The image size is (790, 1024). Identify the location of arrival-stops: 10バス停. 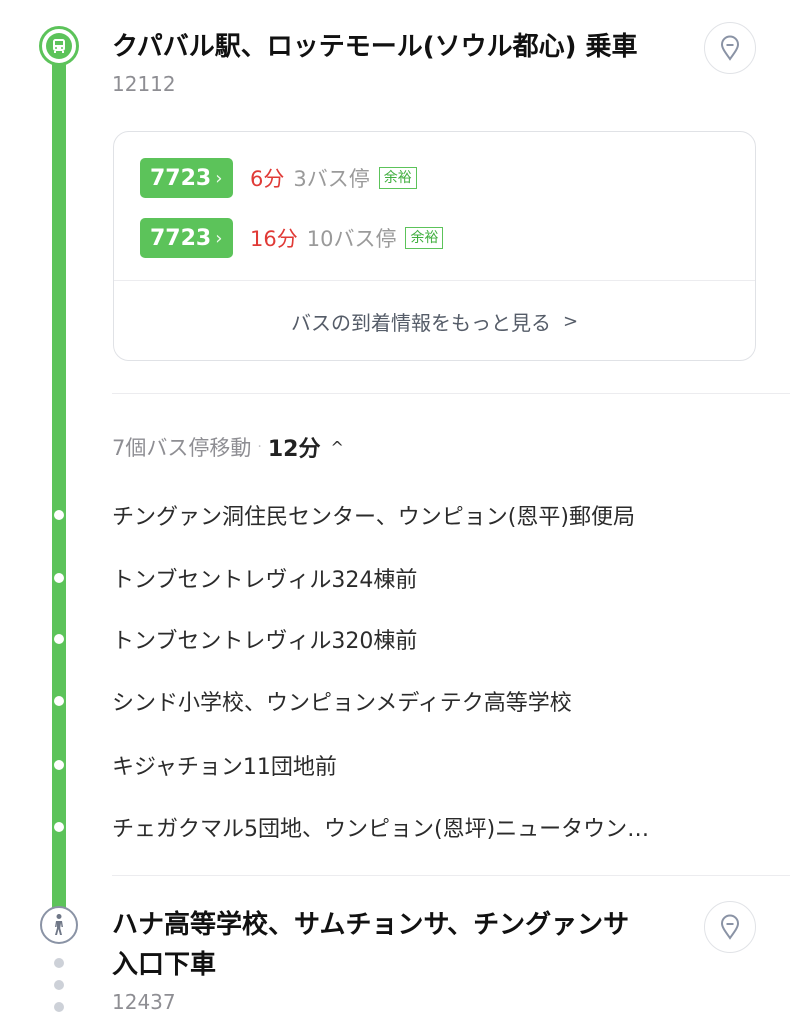
(351, 239).